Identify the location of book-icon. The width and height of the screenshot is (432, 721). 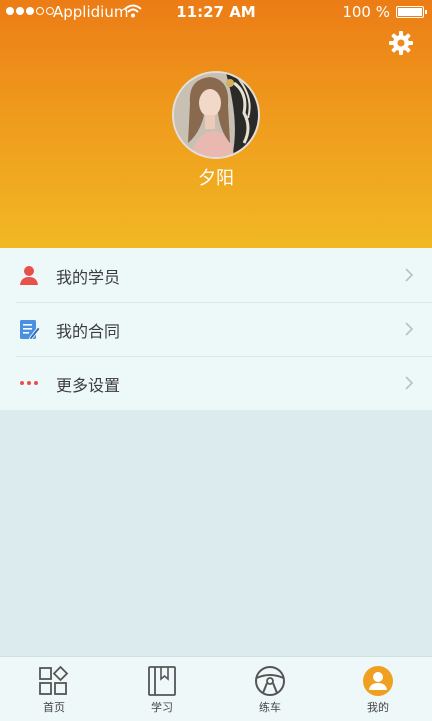
(162, 681).